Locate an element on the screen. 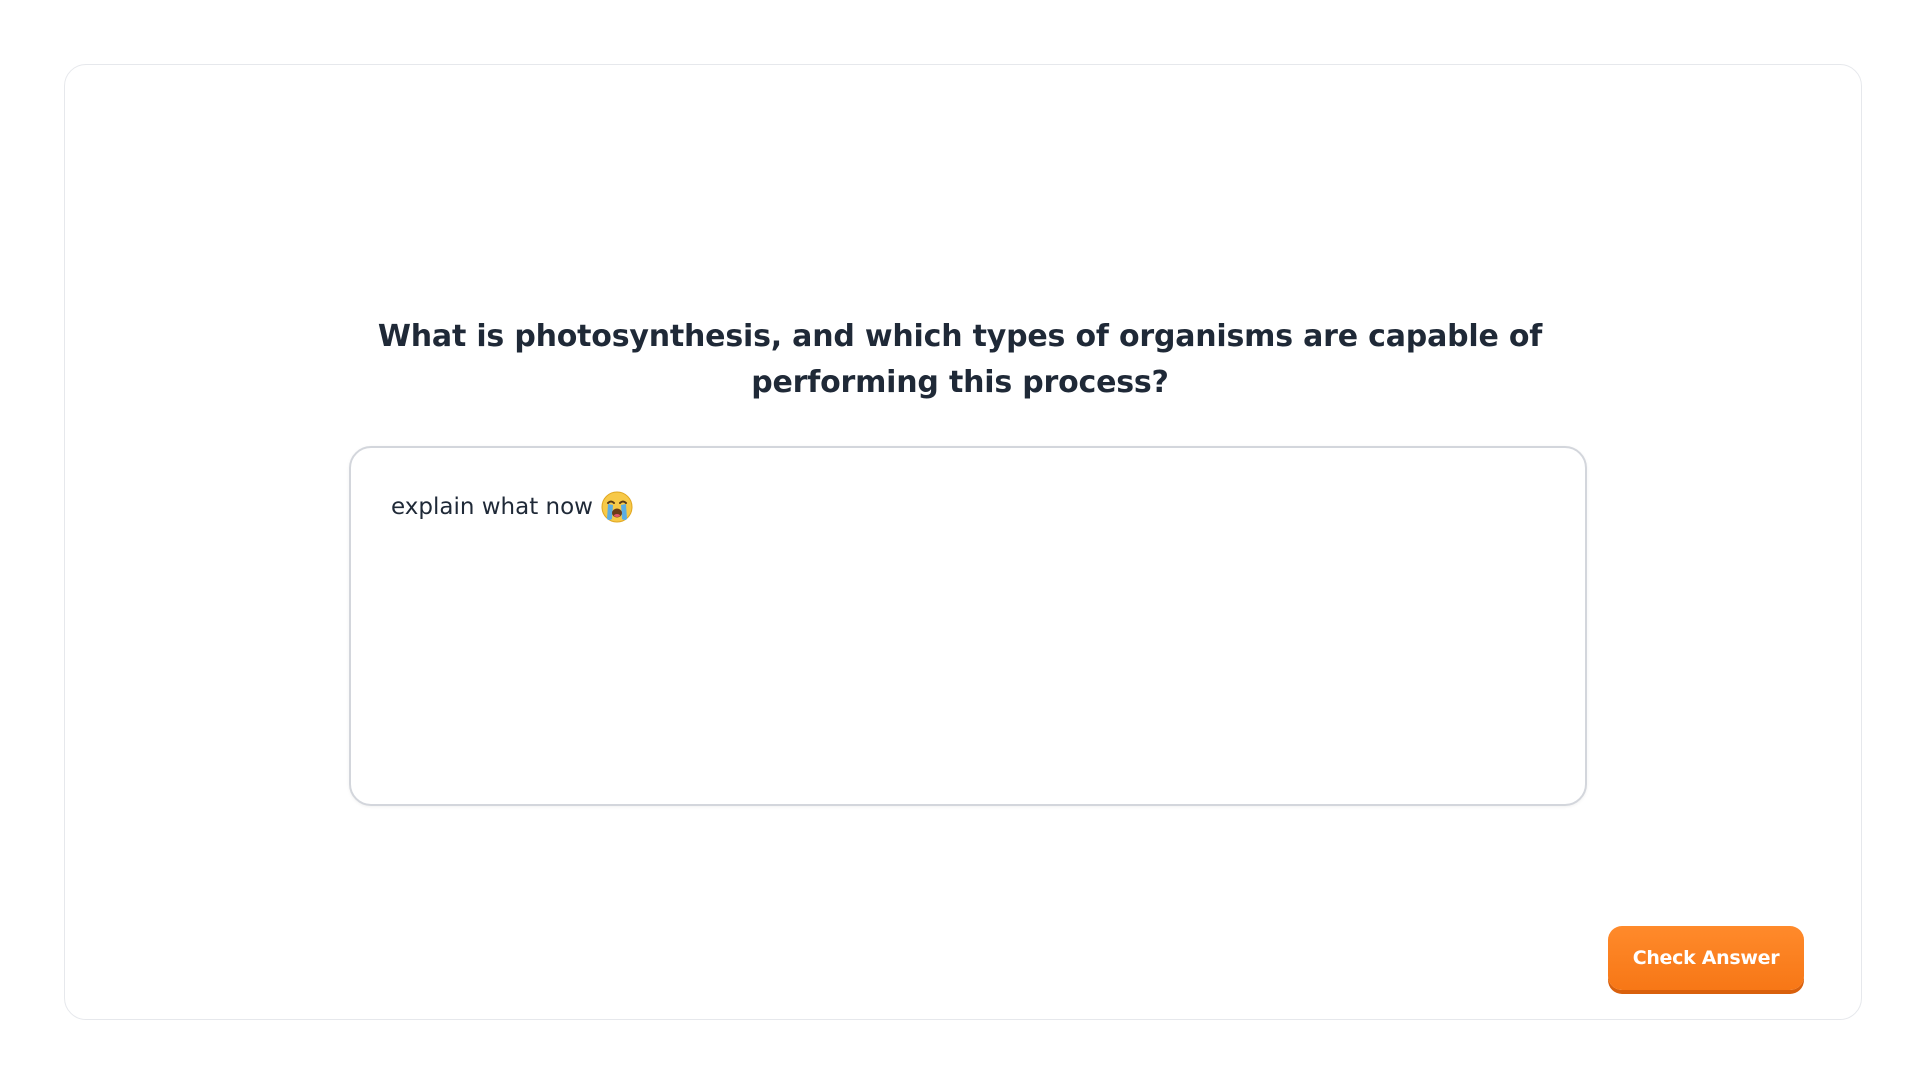 The width and height of the screenshot is (1920, 1080). answer-value: explain what now is located at coordinates (492, 507).